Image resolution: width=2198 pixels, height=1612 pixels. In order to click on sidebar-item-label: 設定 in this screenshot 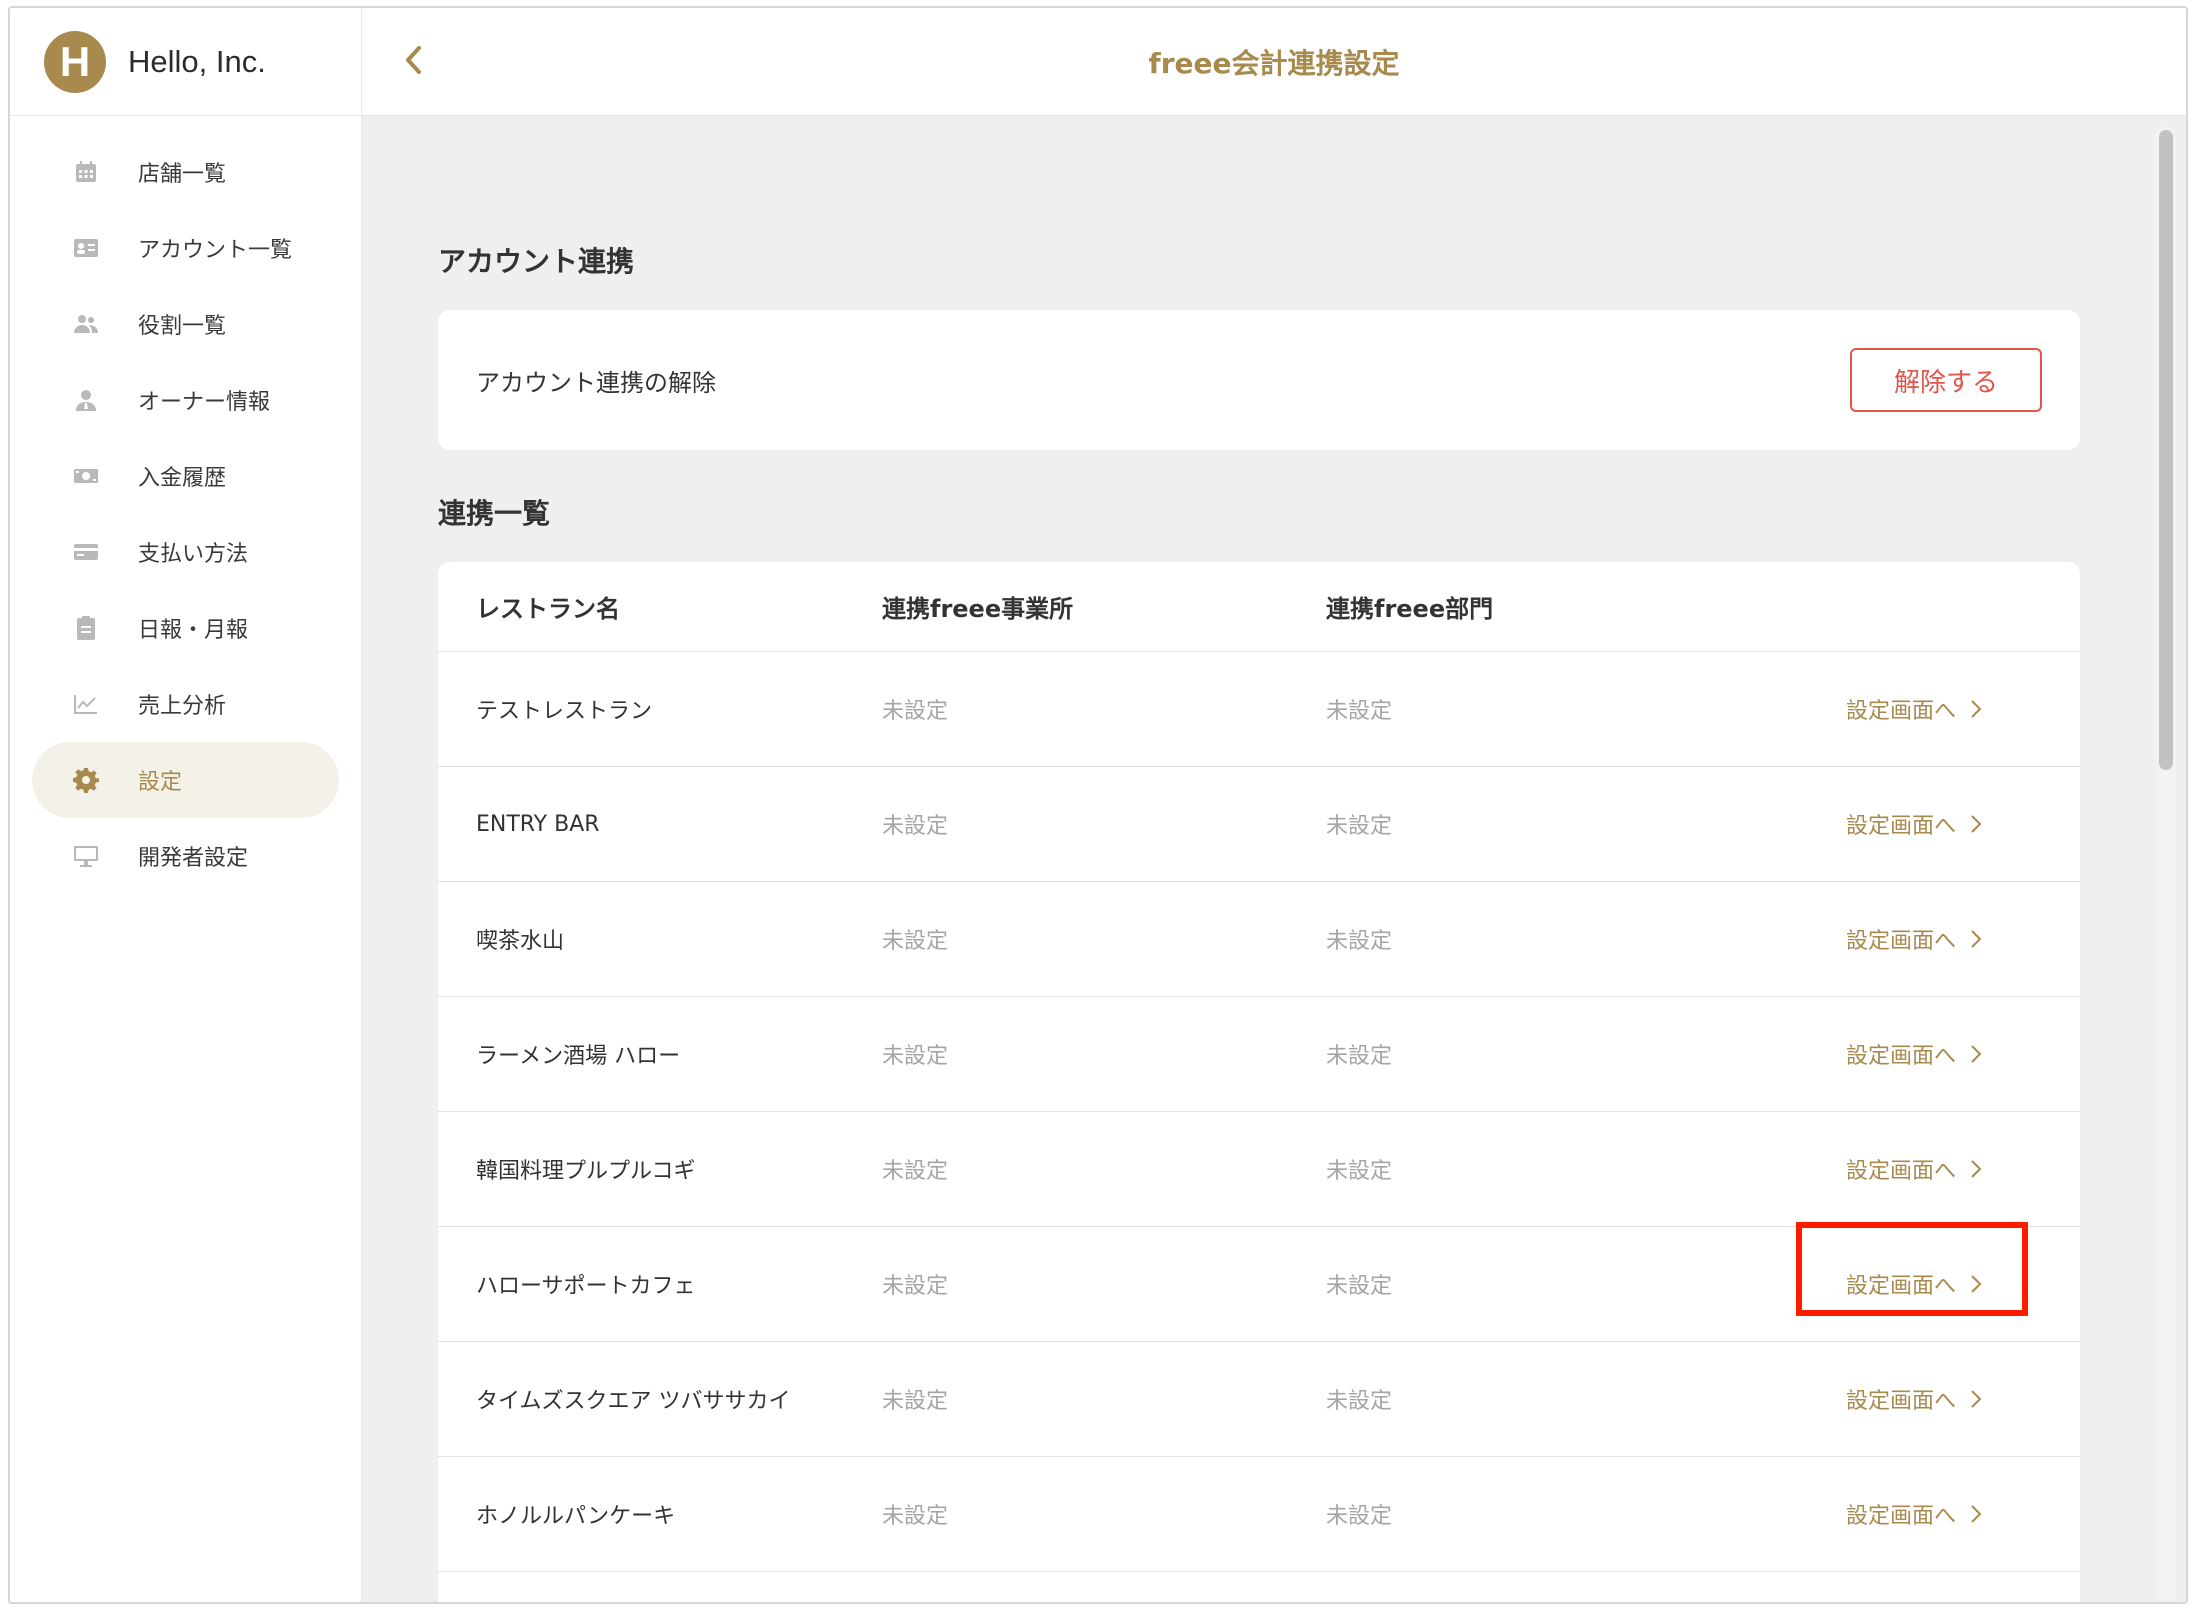, I will do `click(160, 782)`.